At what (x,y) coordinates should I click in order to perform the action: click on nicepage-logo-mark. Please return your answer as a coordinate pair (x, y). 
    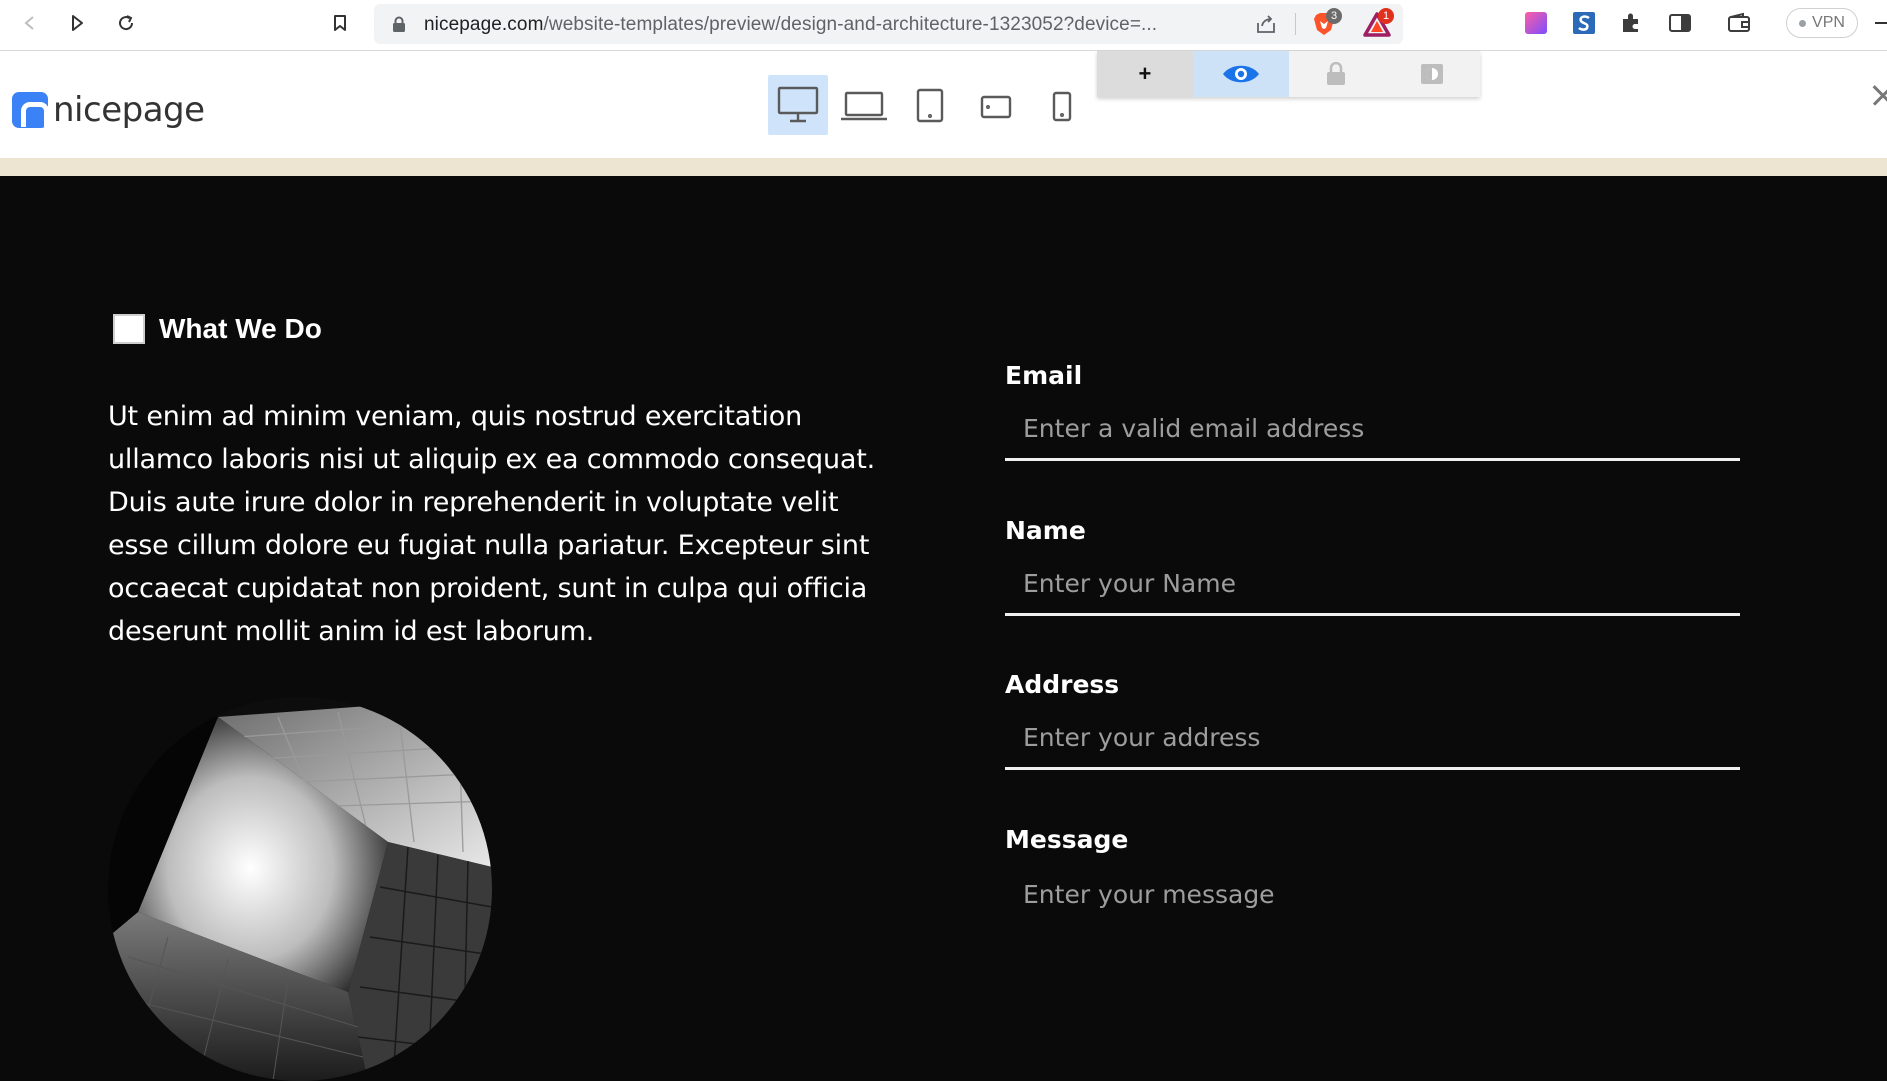
    Looking at the image, I should click on (30, 110).